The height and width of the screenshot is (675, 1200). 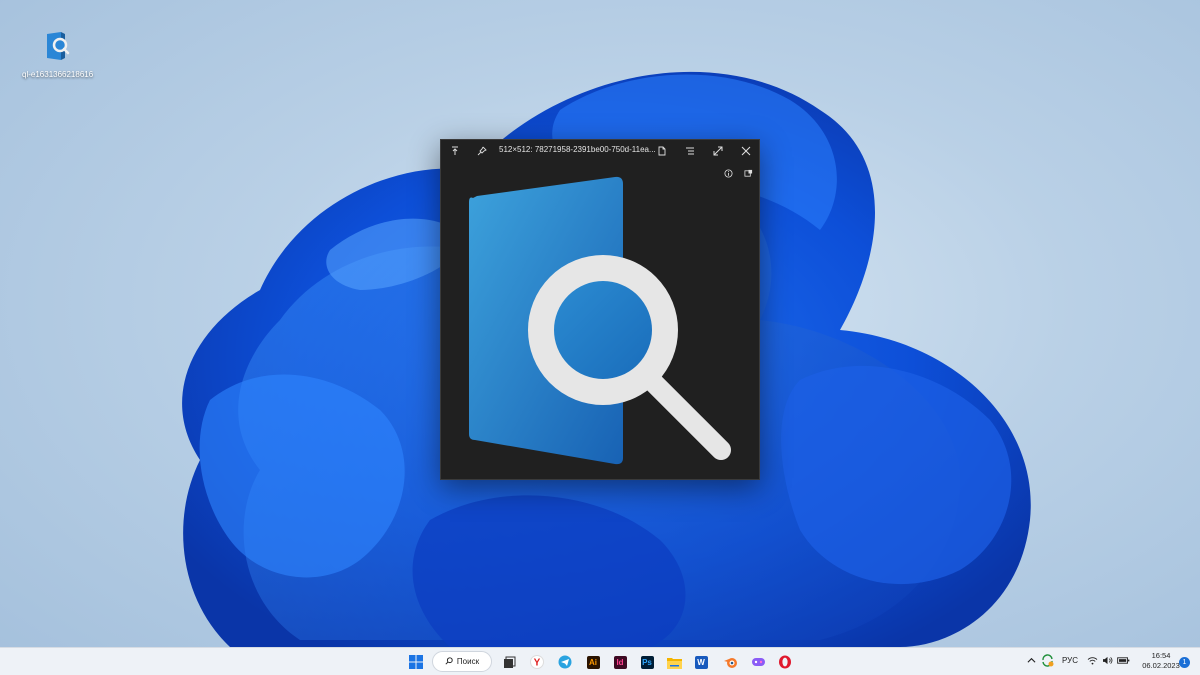 What do you see at coordinates (1161, 665) in the screenshot?
I see `clock-date: 06.02.2023` at bounding box center [1161, 665].